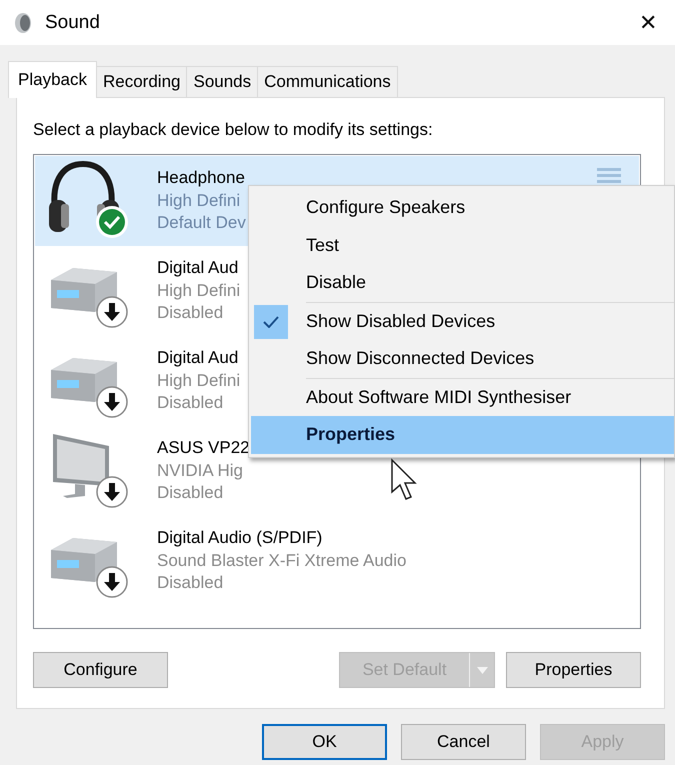  Describe the element at coordinates (240, 538) in the screenshot. I see `device-name: Digital Audio (S/PDIF)` at that location.